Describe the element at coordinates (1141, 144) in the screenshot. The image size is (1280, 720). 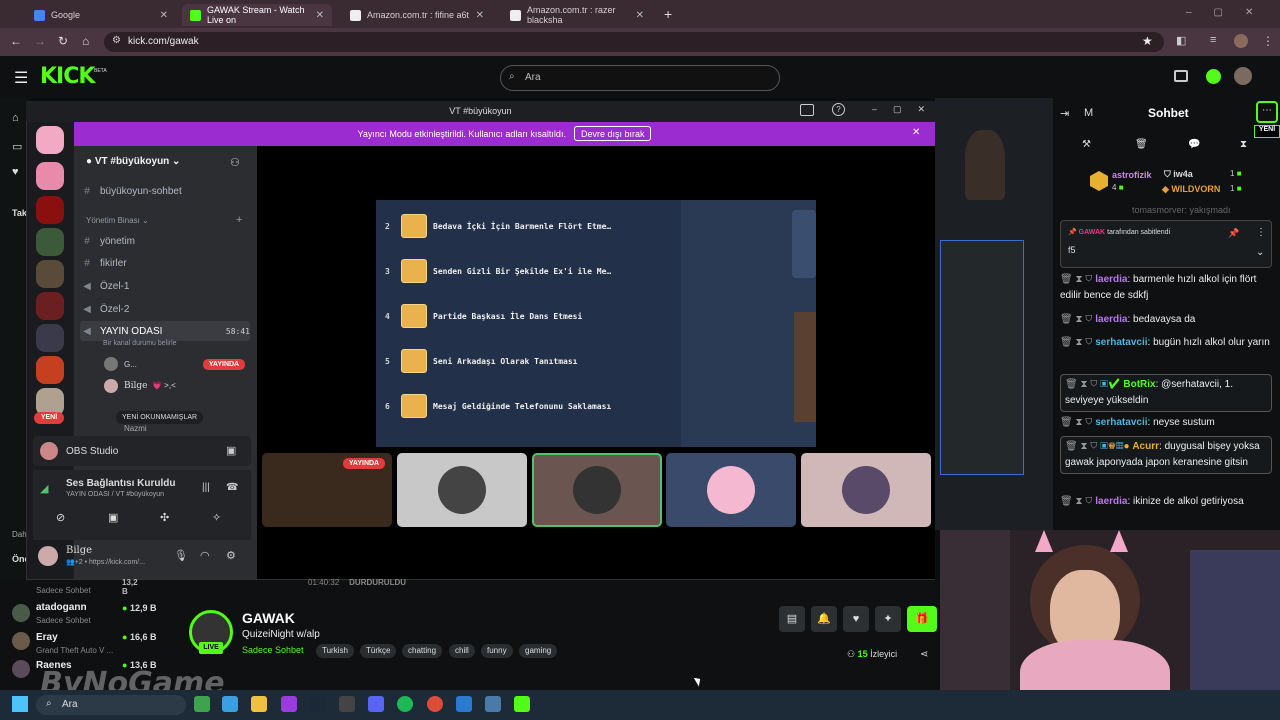
I see `delete-icon: 🗑` at that location.